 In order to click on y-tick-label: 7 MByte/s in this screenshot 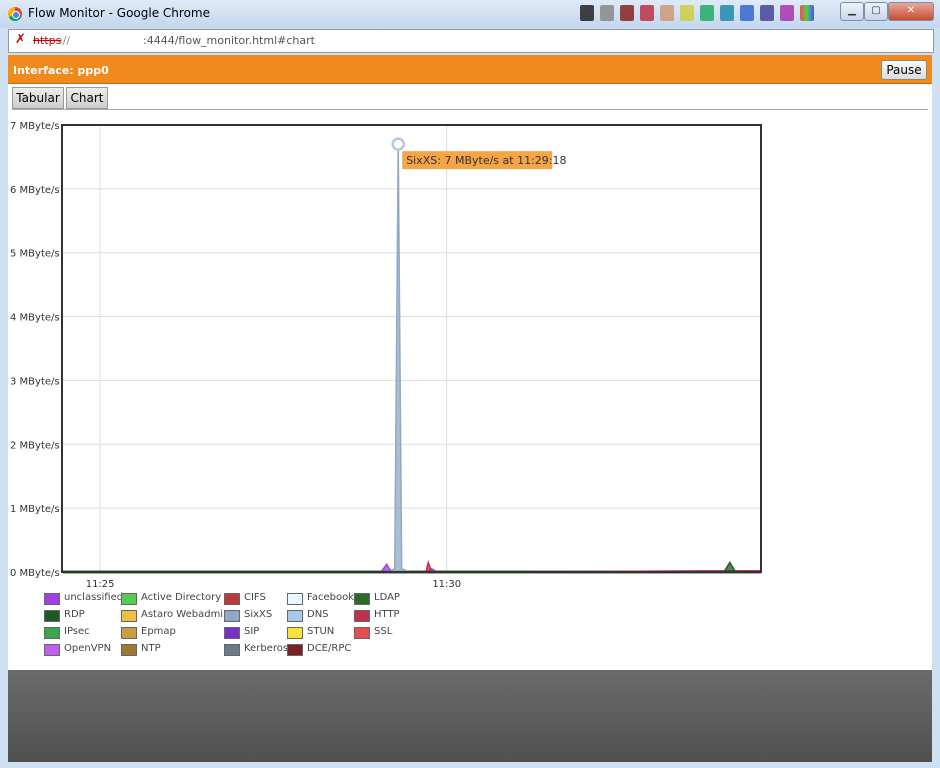, I will do `click(35, 126)`.